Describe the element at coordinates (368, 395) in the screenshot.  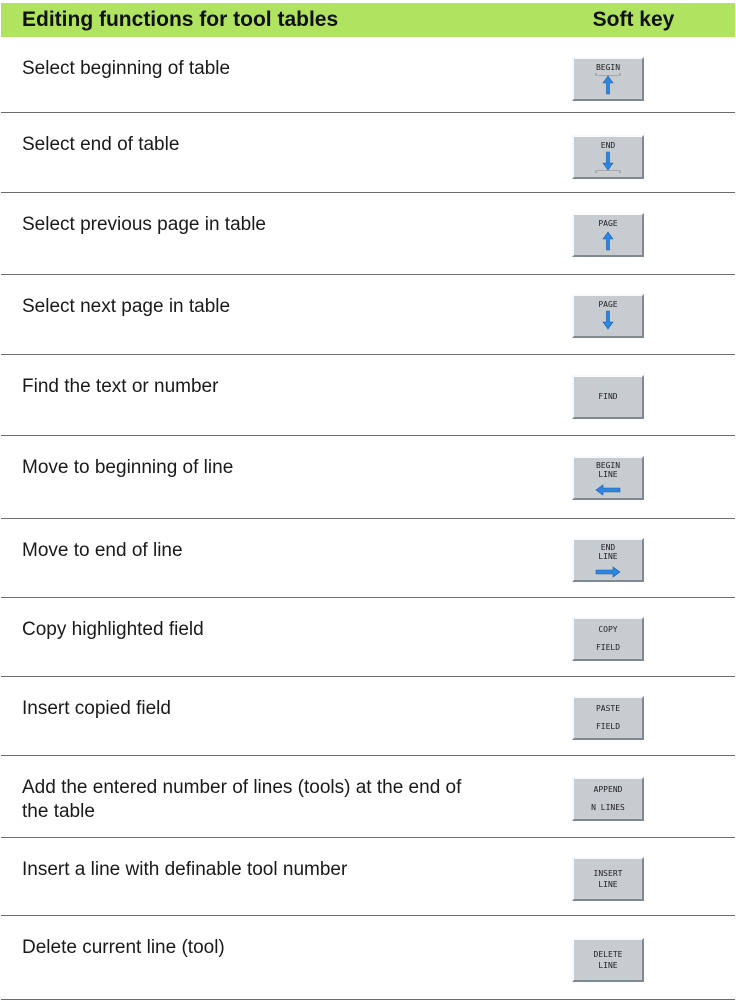
I see `table-row: Find the text or number FIND` at that location.